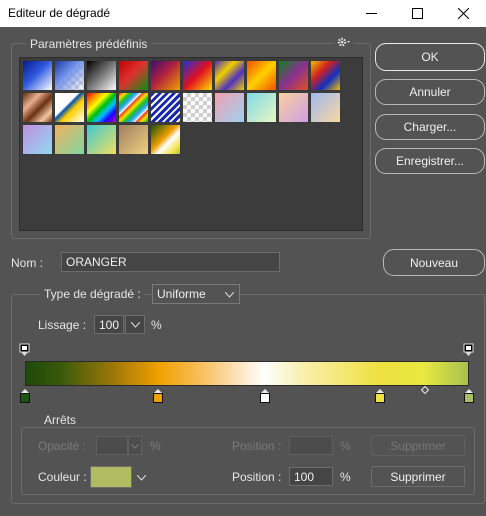 This screenshot has width=486, height=516. I want to click on opacity-label: Opacité :, so click(62, 446).